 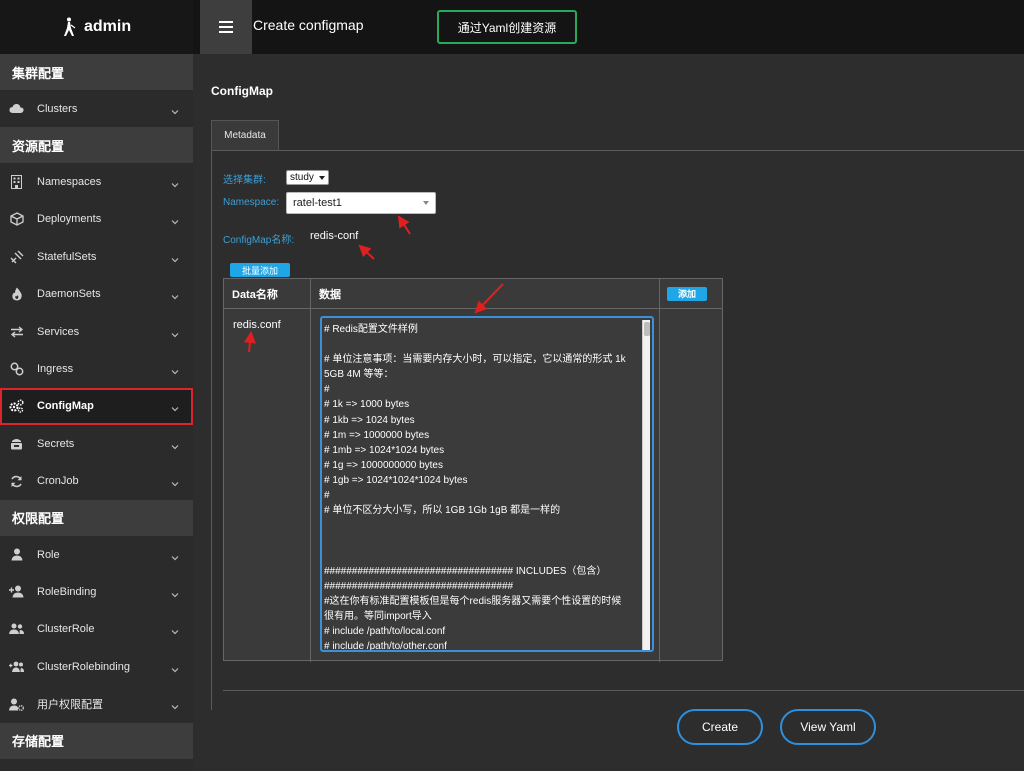 I want to click on create-from-yaml-button: 通过Yaml创建资源, so click(x=507, y=27).